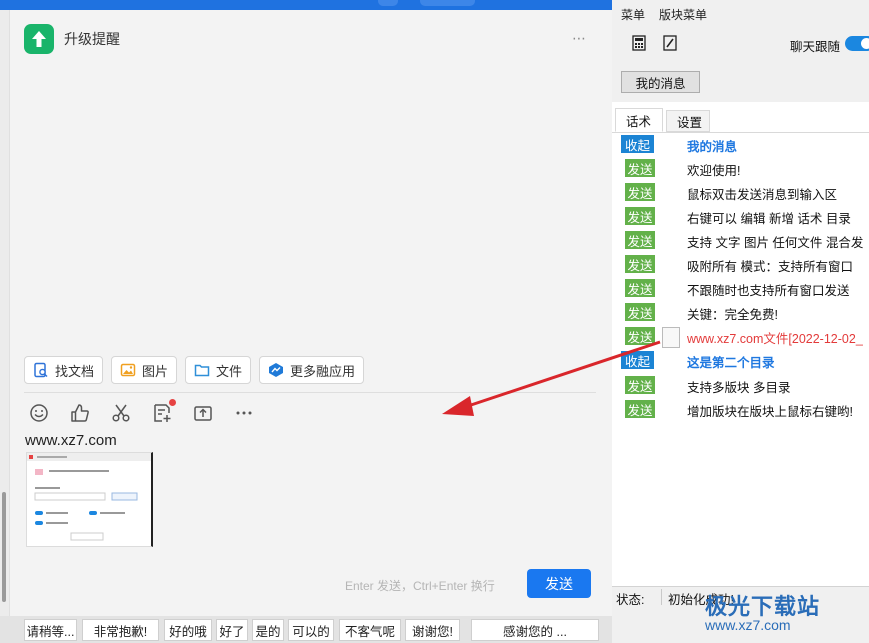 The image size is (869, 643). Describe the element at coordinates (172, 402) in the screenshot. I see `notification-dot` at that location.